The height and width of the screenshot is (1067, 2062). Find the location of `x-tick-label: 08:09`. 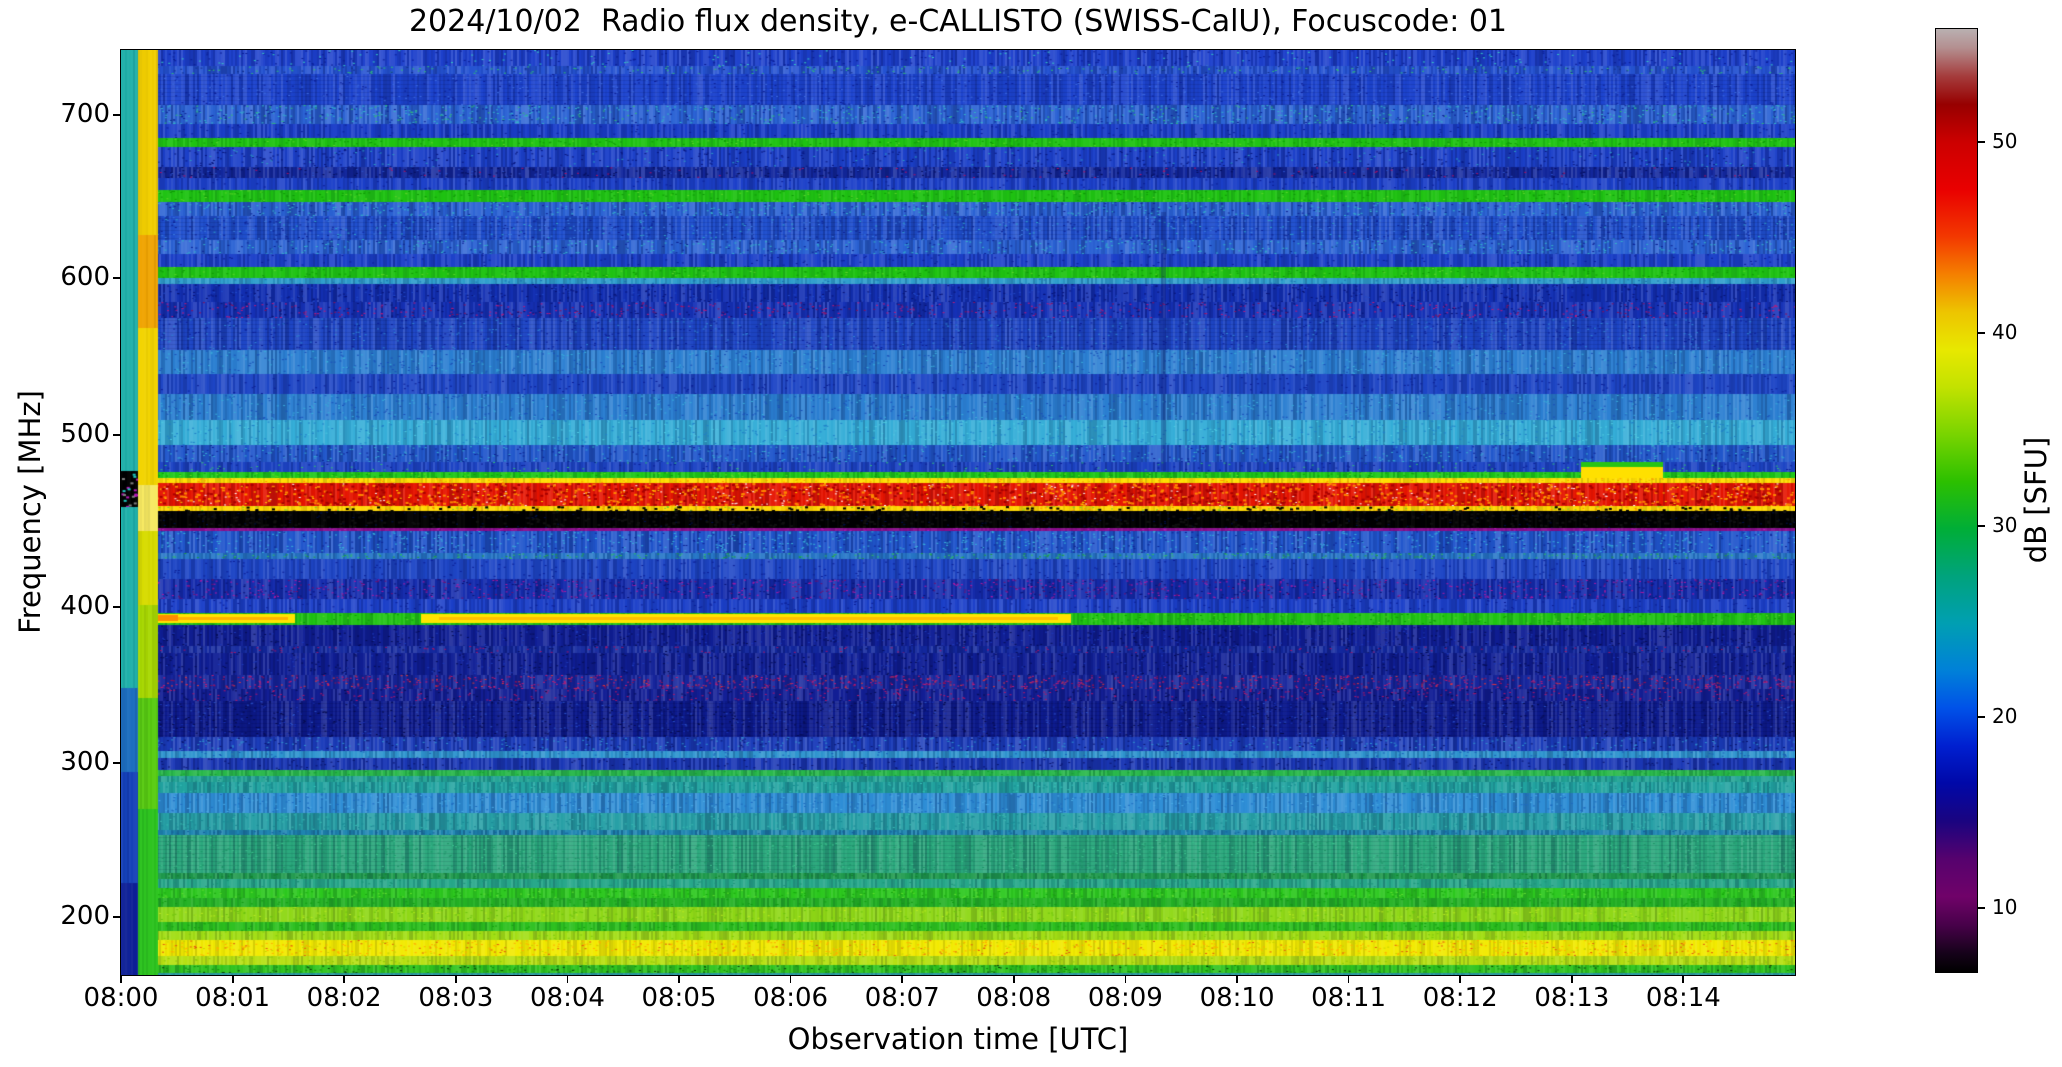

x-tick-label: 08:09 is located at coordinates (1125, 998).